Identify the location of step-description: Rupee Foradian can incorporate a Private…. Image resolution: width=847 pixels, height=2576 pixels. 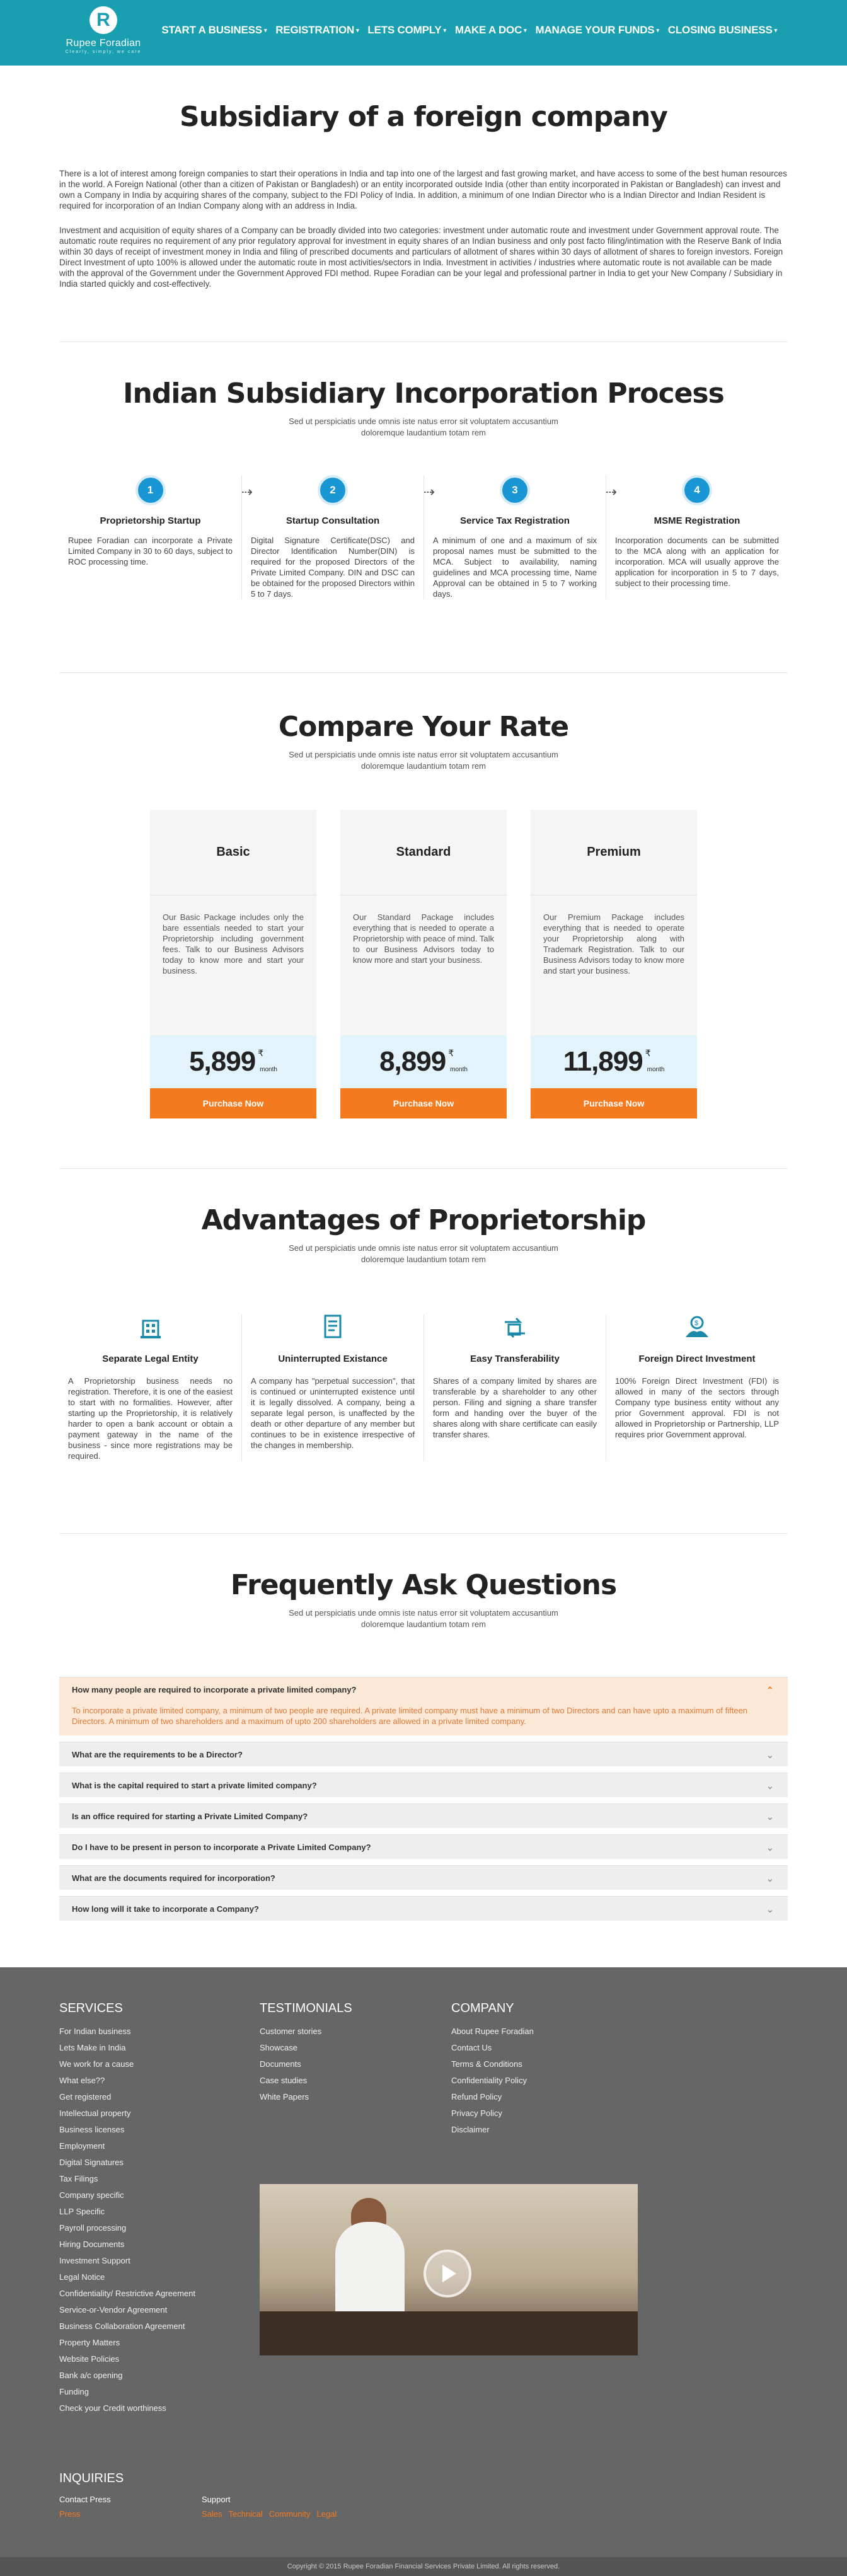
(150, 551).